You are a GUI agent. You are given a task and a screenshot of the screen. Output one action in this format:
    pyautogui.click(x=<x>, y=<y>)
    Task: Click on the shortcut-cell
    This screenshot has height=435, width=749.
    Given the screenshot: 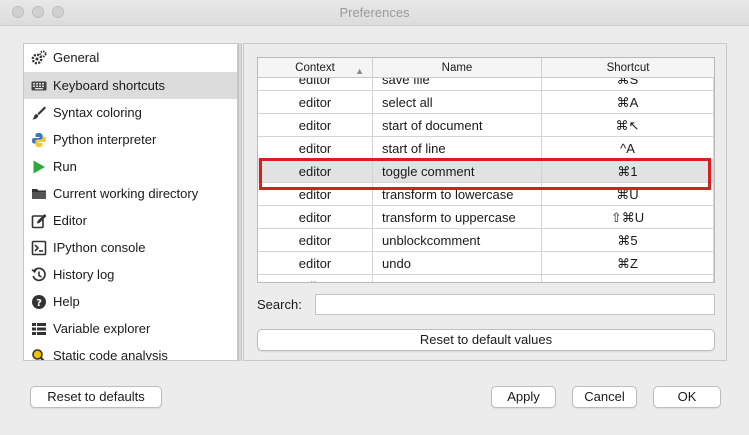 What is the action you would take?
    pyautogui.click(x=628, y=278)
    